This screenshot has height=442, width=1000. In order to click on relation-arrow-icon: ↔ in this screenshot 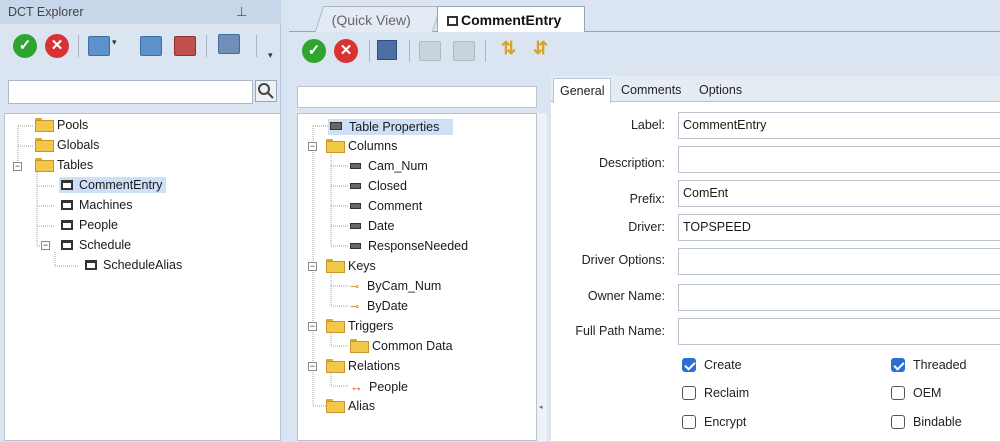, I will do `click(356, 386)`.